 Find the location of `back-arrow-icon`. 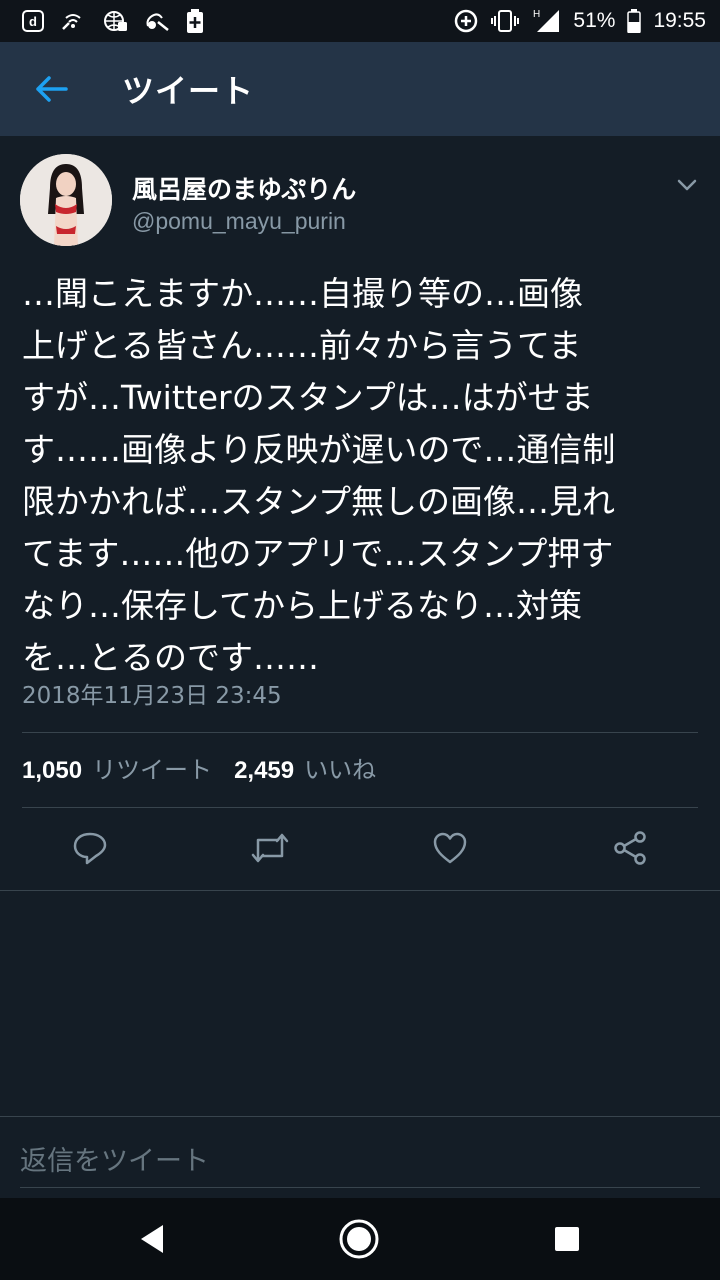

back-arrow-icon is located at coordinates (52, 89).